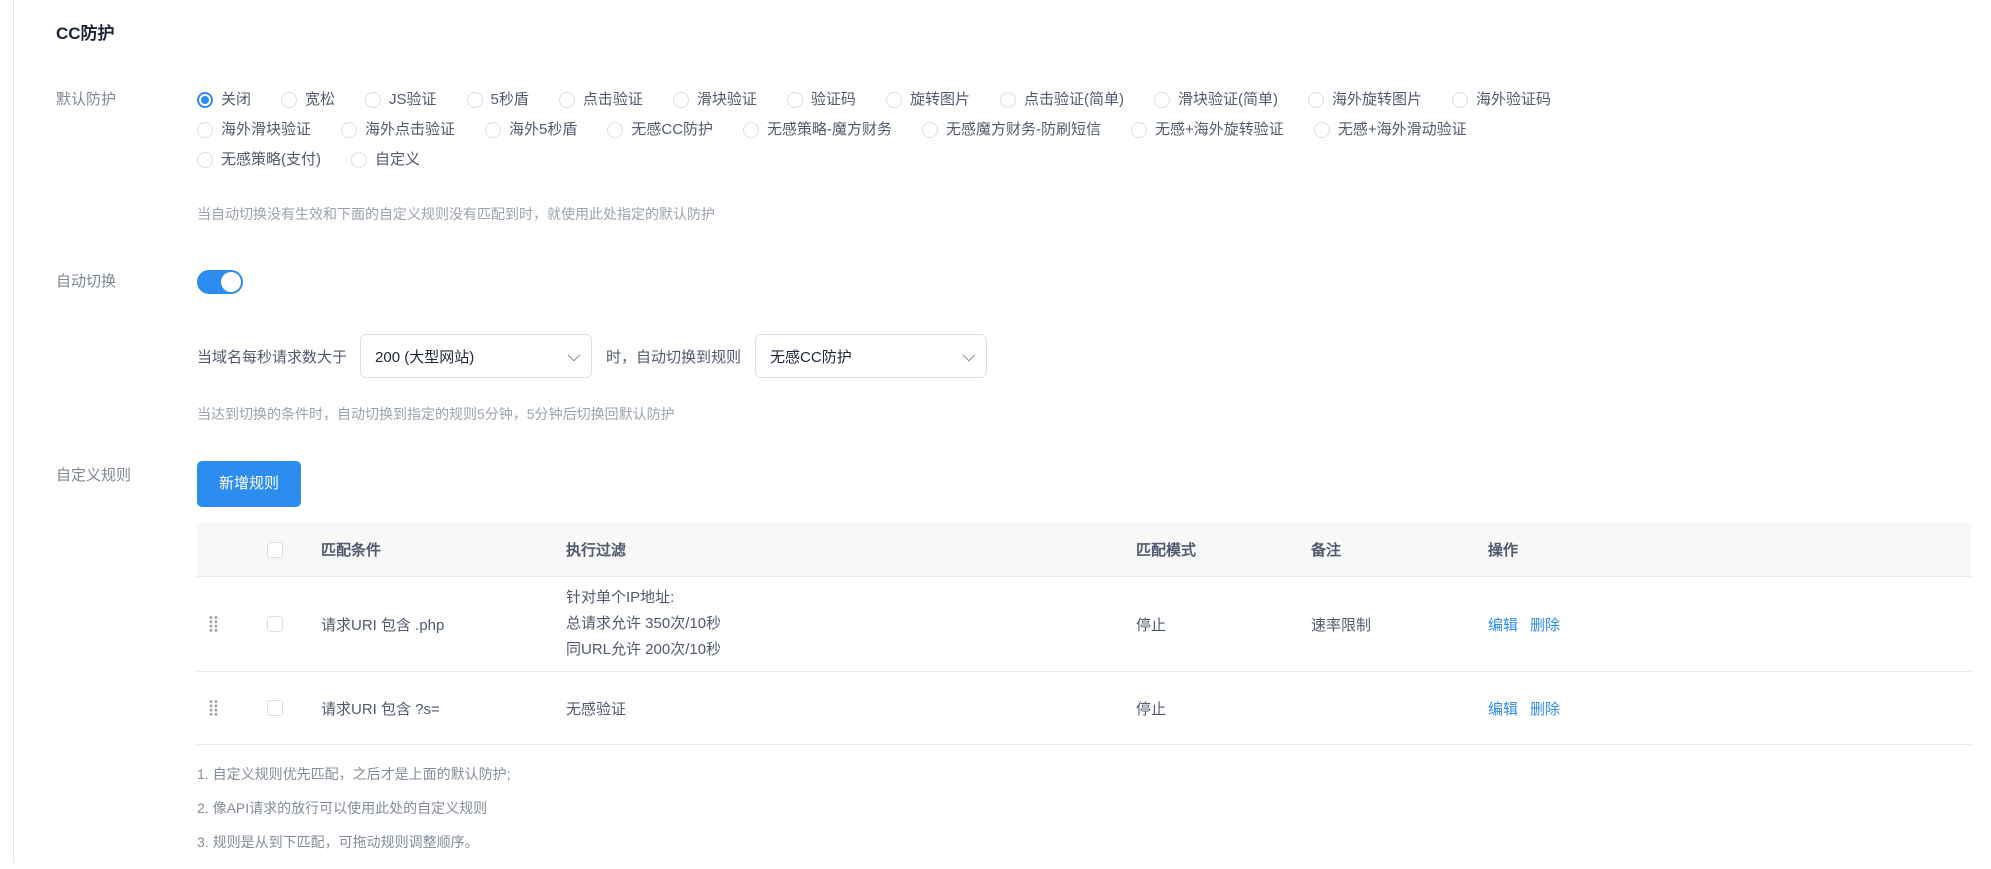 The height and width of the screenshot is (869, 1991). Describe the element at coordinates (85, 33) in the screenshot. I see `page-title: CC防护` at that location.